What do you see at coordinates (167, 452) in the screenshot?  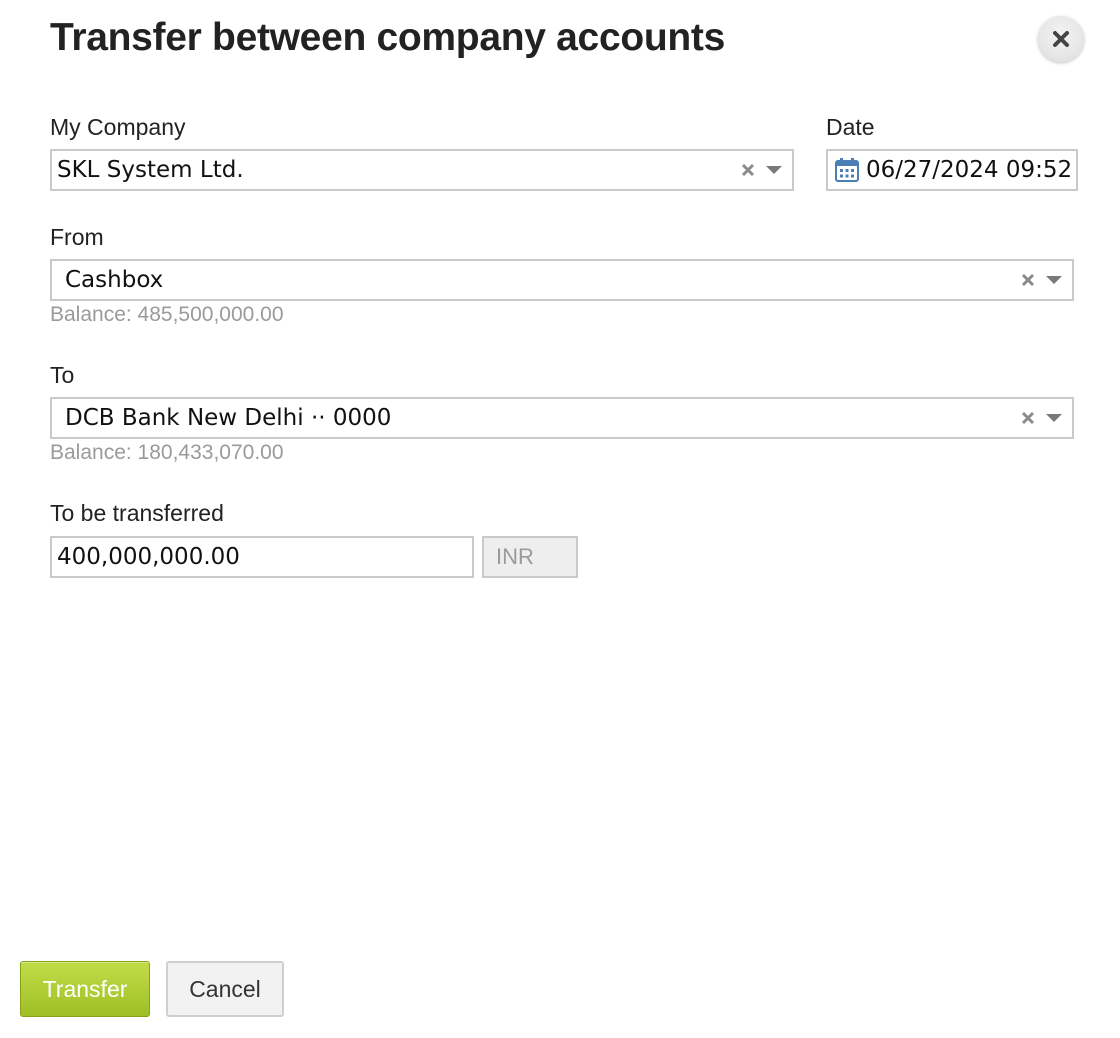 I see `to-balance: Balance: 180,433,070.00` at bounding box center [167, 452].